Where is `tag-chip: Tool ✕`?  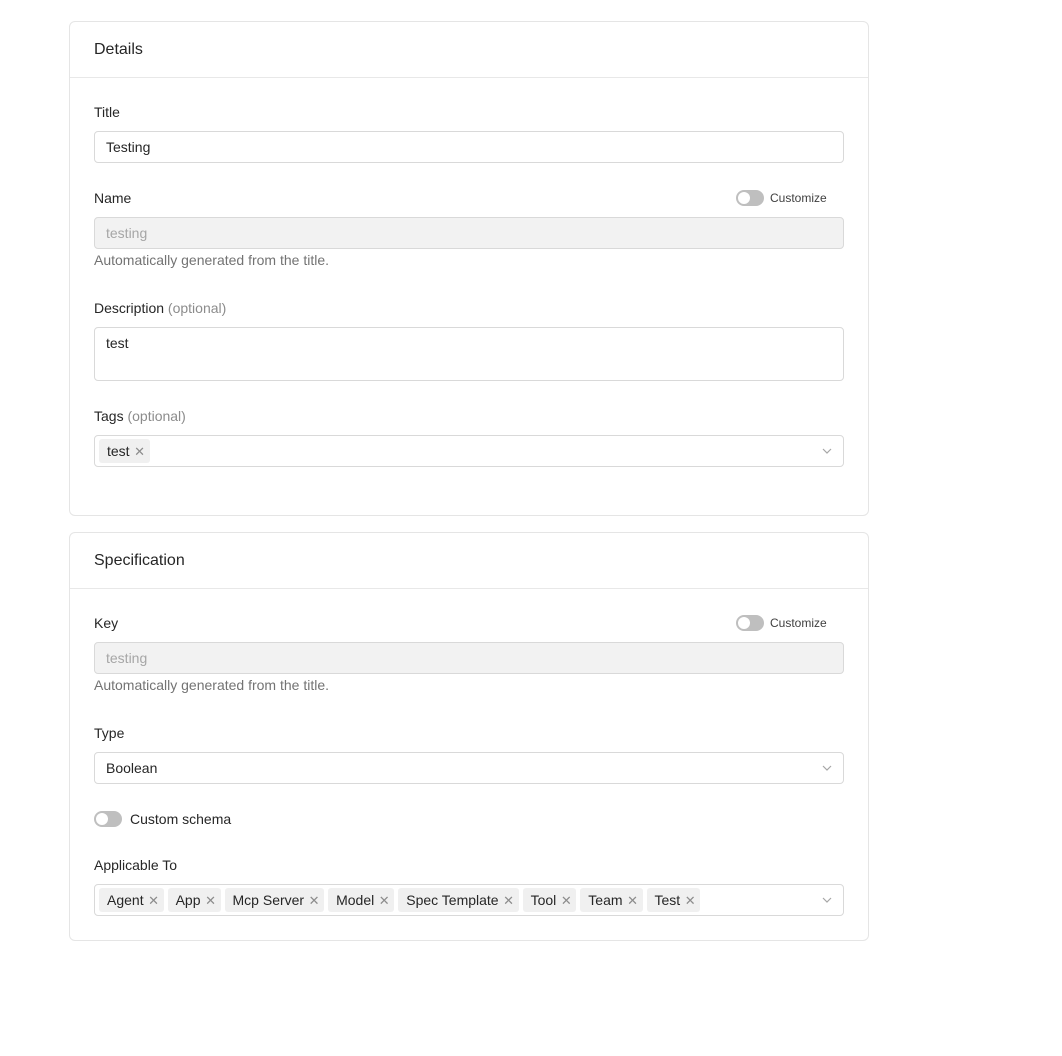
tag-chip: Tool ✕ is located at coordinates (549, 900).